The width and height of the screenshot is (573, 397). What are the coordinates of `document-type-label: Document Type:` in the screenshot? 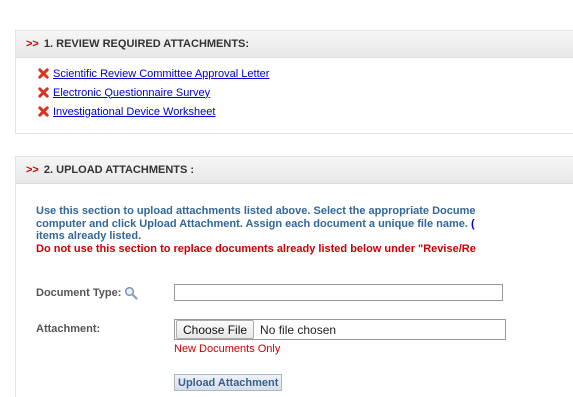 It's located at (87, 293).